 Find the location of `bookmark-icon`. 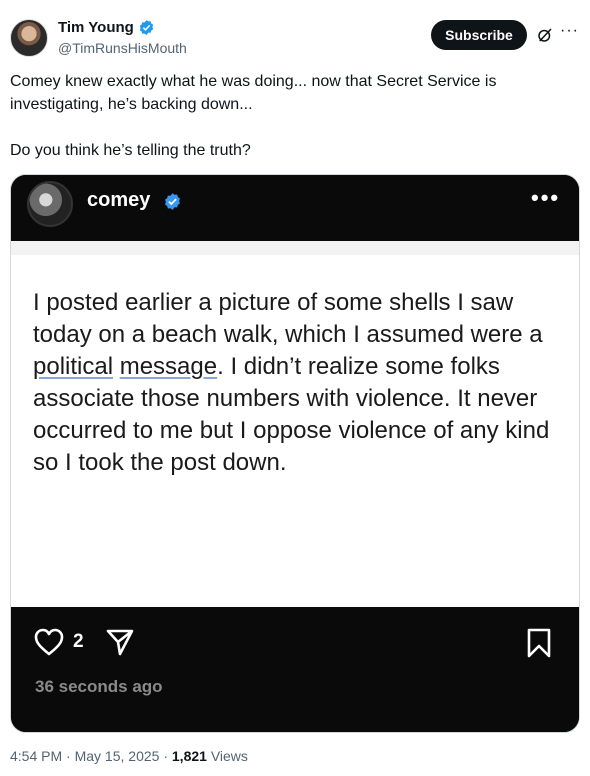

bookmark-icon is located at coordinates (539, 643).